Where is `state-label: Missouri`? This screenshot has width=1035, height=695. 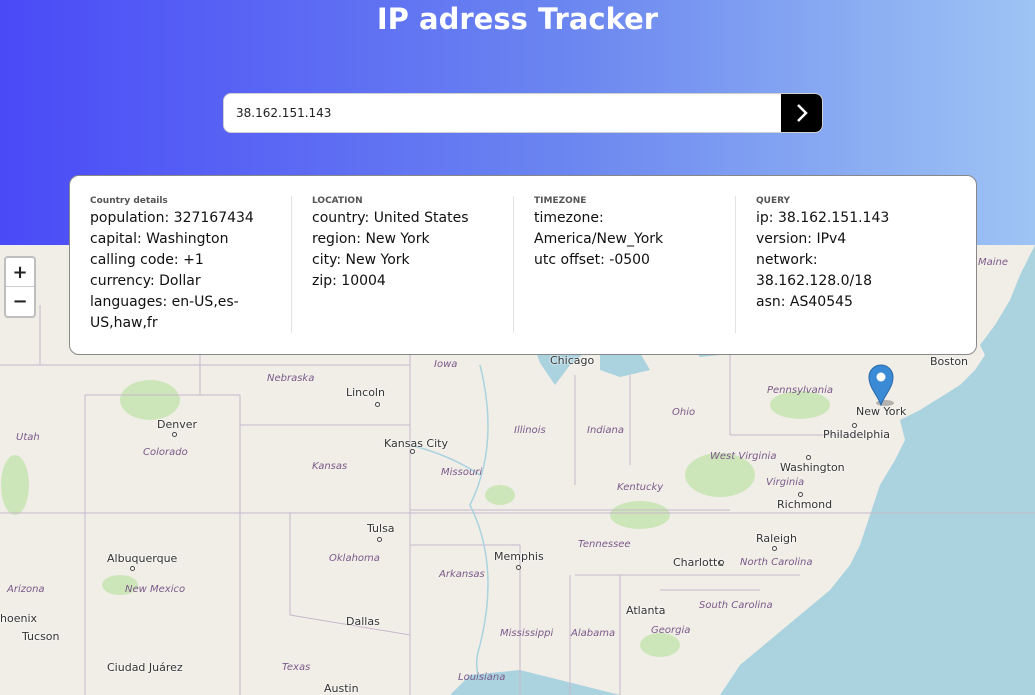 state-label: Missouri is located at coordinates (462, 472).